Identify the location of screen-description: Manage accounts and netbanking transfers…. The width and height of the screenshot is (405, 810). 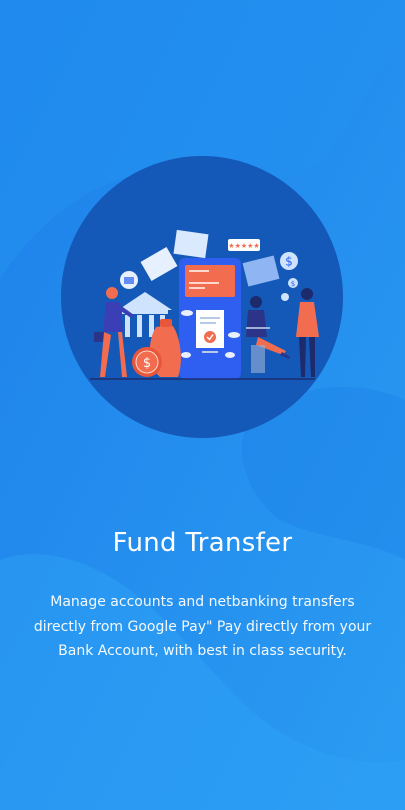
(202, 626).